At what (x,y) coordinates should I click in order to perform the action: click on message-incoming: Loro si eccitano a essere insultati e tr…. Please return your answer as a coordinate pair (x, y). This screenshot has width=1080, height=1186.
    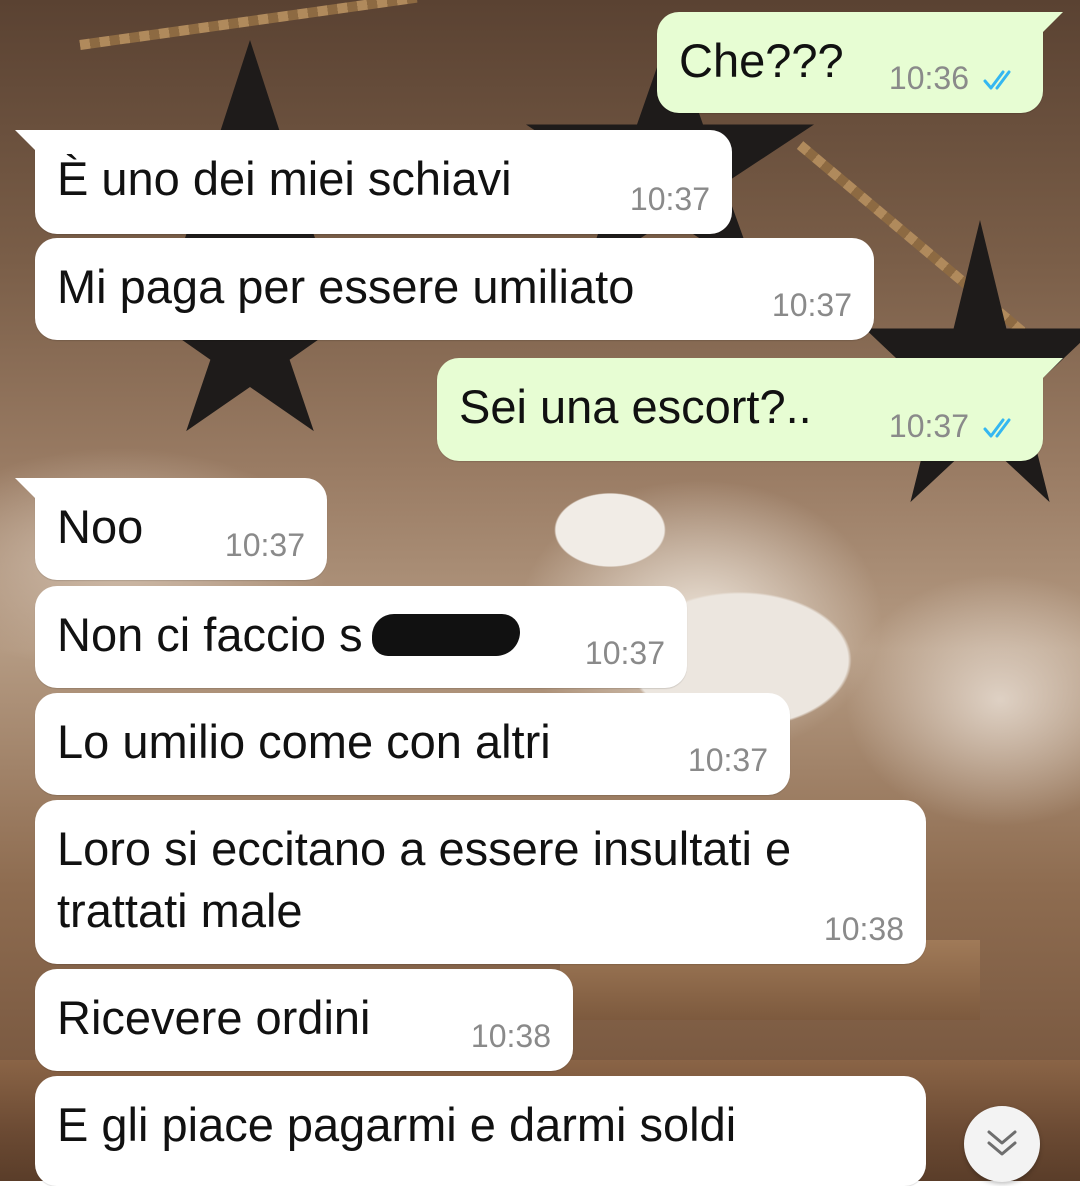
    Looking at the image, I should click on (480, 882).